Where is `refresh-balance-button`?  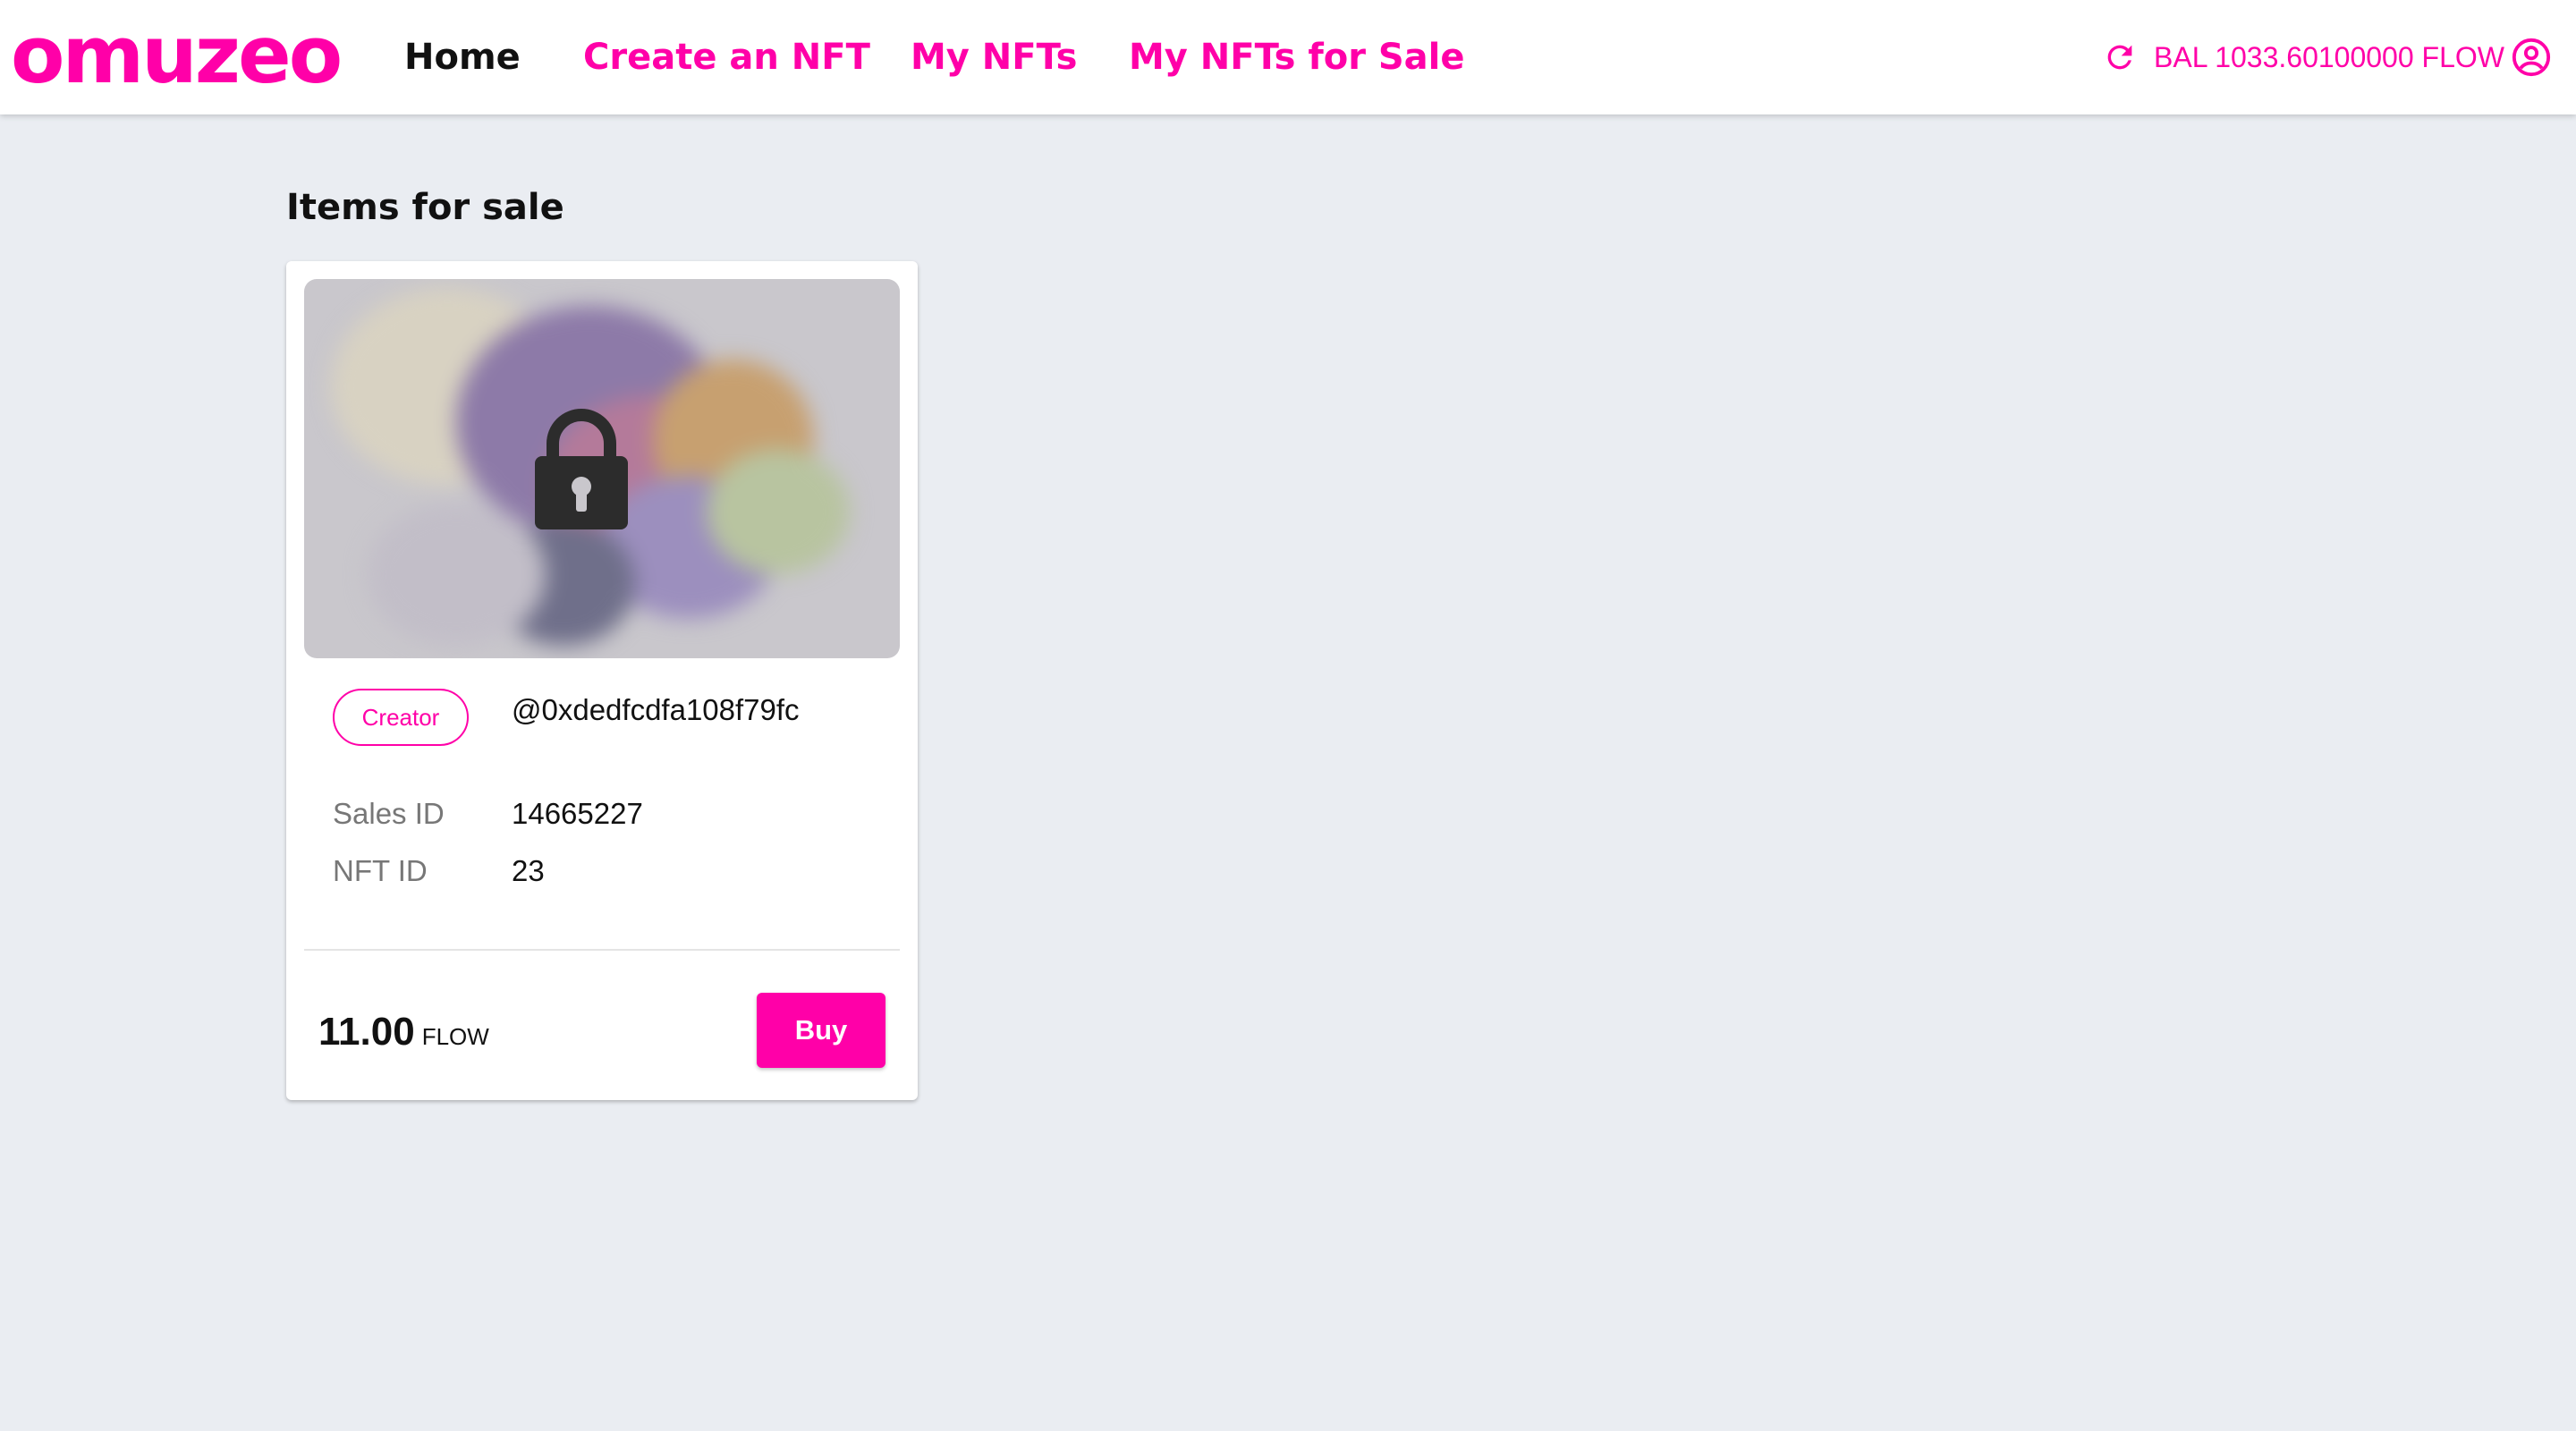
refresh-balance-button is located at coordinates (2119, 57).